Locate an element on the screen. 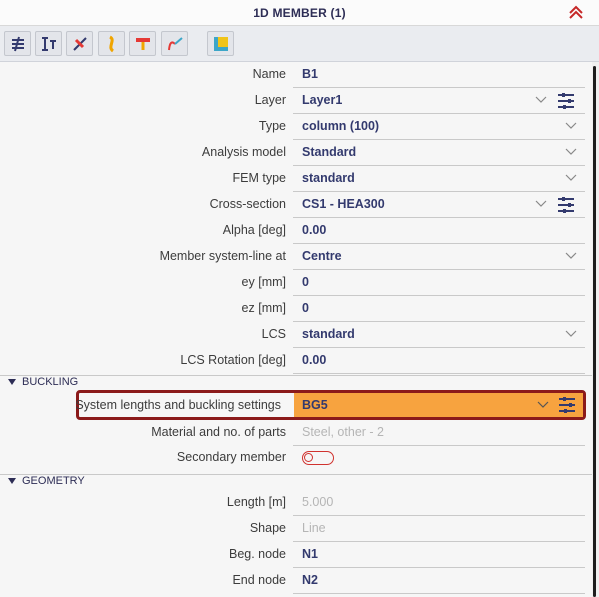  shape-field: Line is located at coordinates (439, 529).